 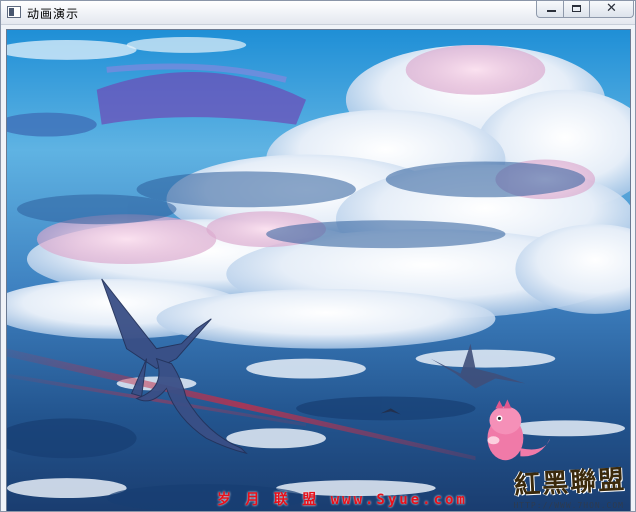 I want to click on close-button: ✕, so click(x=612, y=9).